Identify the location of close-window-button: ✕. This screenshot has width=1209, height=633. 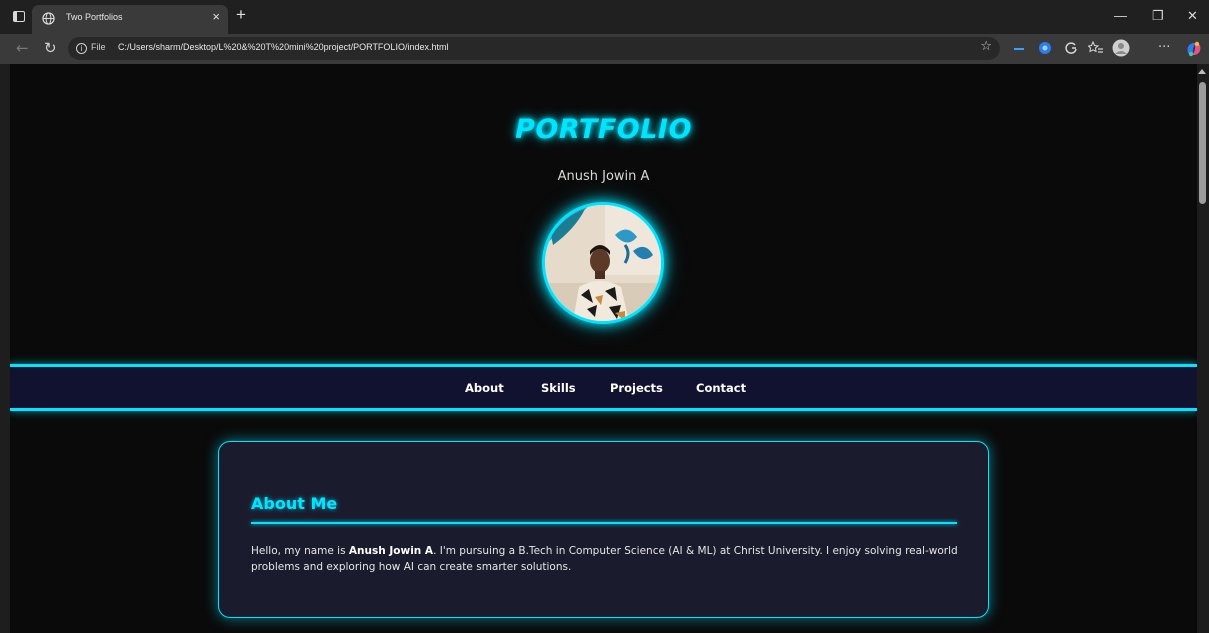
(1192, 16).